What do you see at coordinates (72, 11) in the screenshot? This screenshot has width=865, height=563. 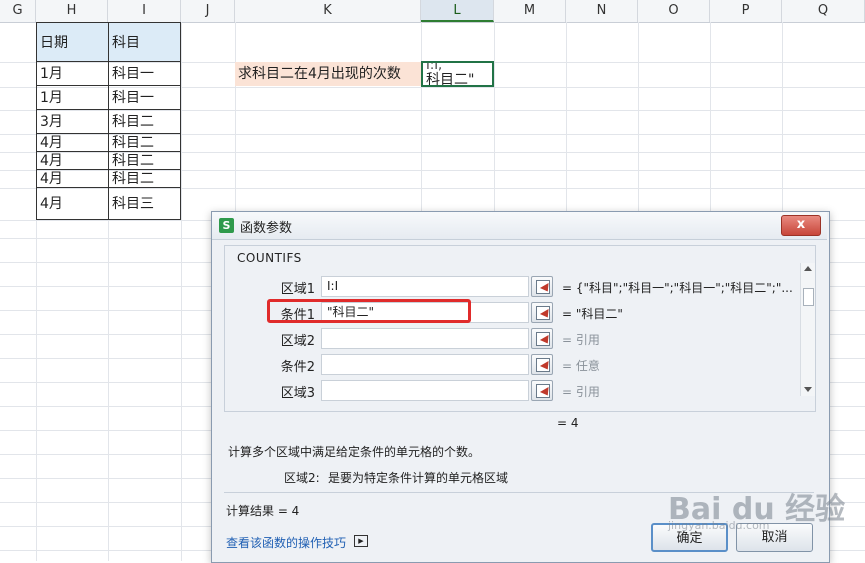 I see `column-header-h: H` at bounding box center [72, 11].